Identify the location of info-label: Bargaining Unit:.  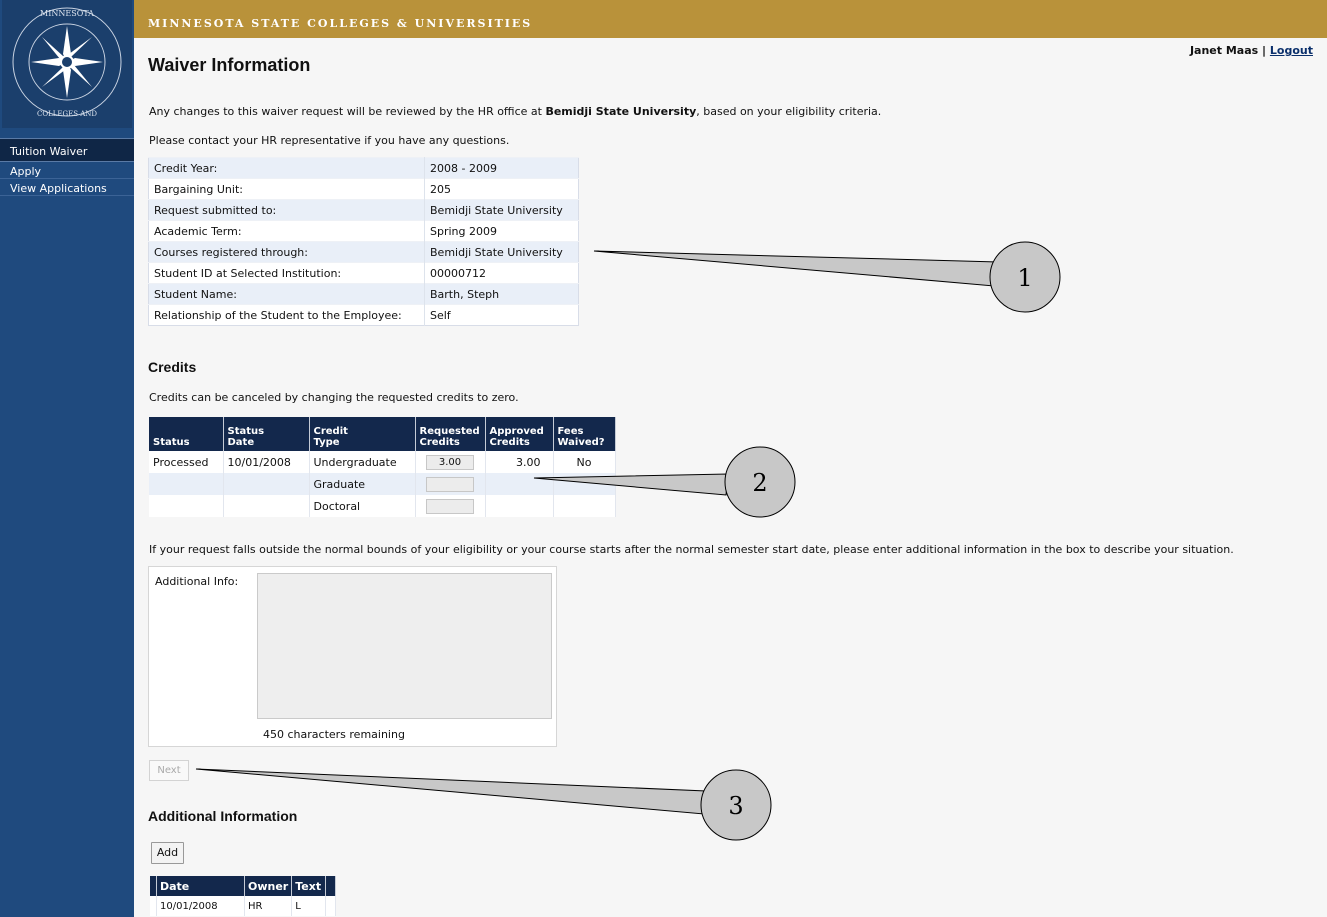
(286, 189).